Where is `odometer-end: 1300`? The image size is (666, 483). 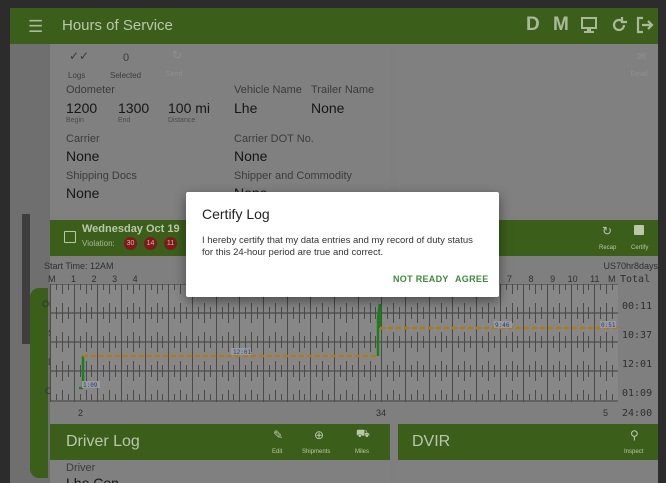 odometer-end: 1300 is located at coordinates (134, 108).